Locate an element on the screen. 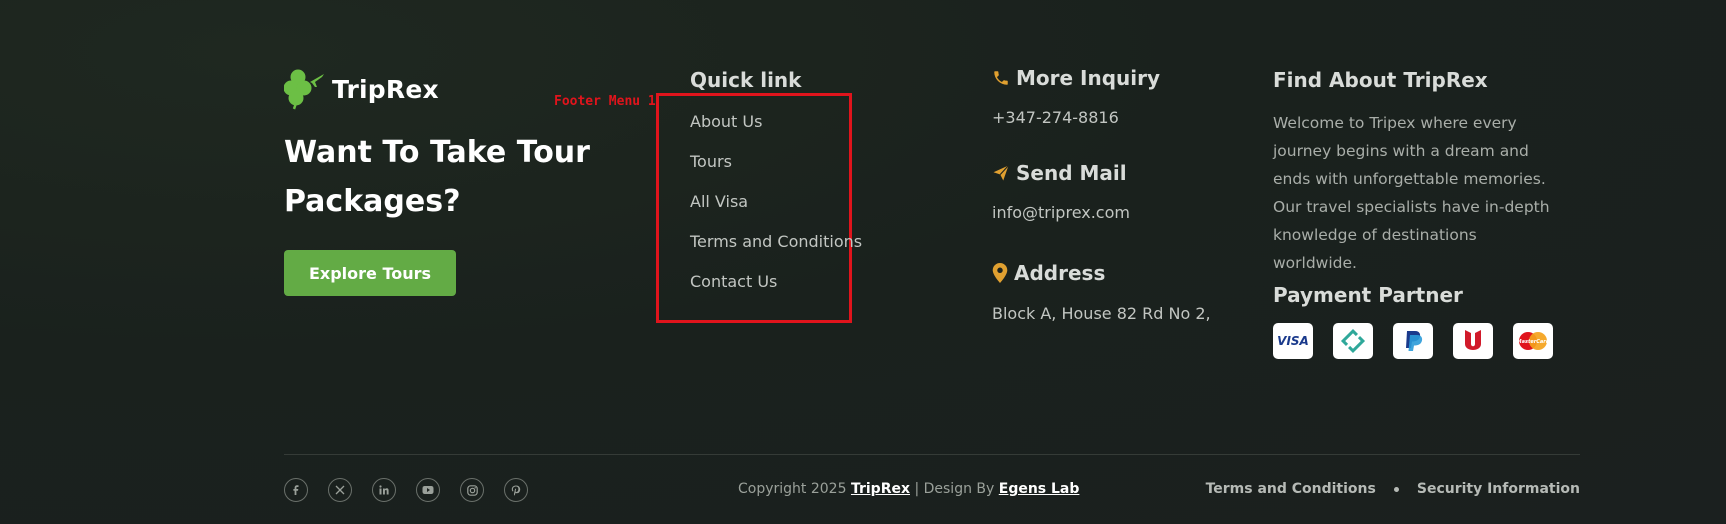 This screenshot has width=1726, height=524. annotation-label: Footer Menu 1 is located at coordinates (605, 101).